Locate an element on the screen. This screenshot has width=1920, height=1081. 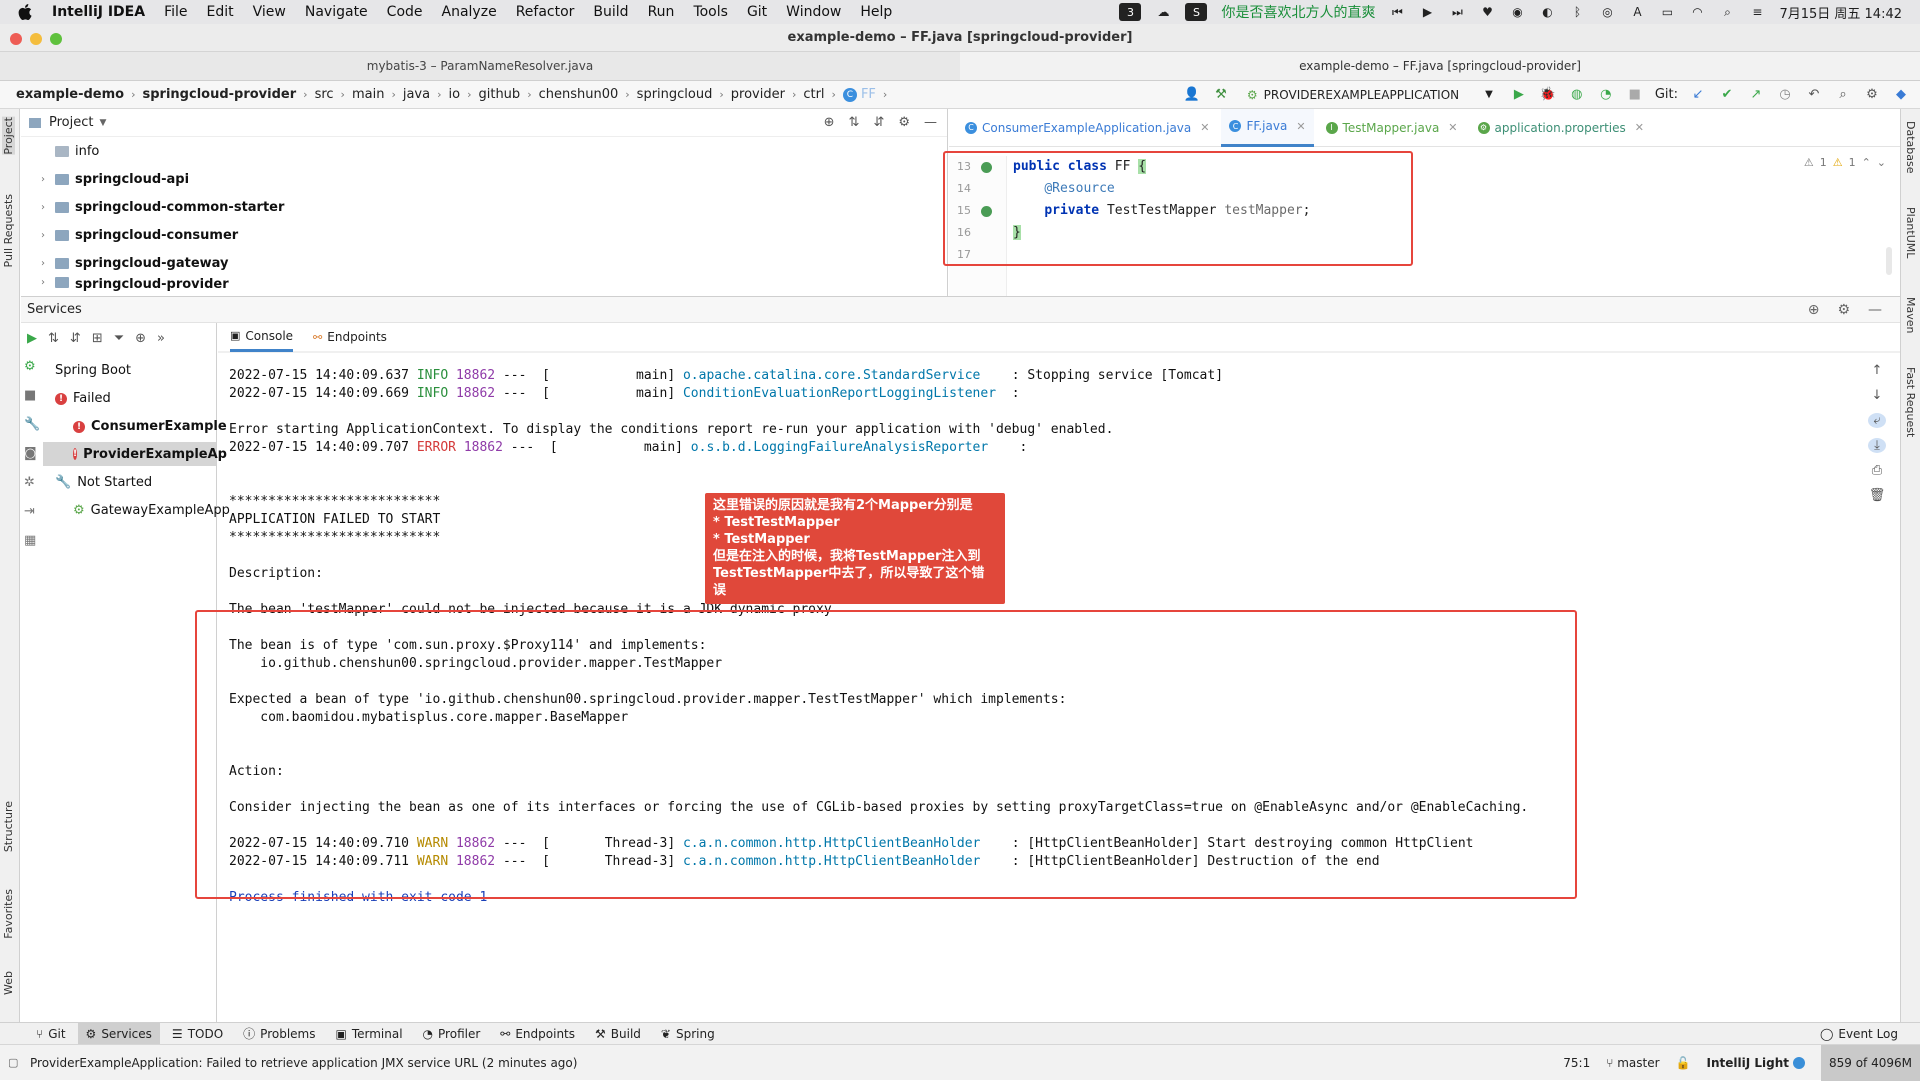
menu-navigate: Navigate is located at coordinates (336, 12).